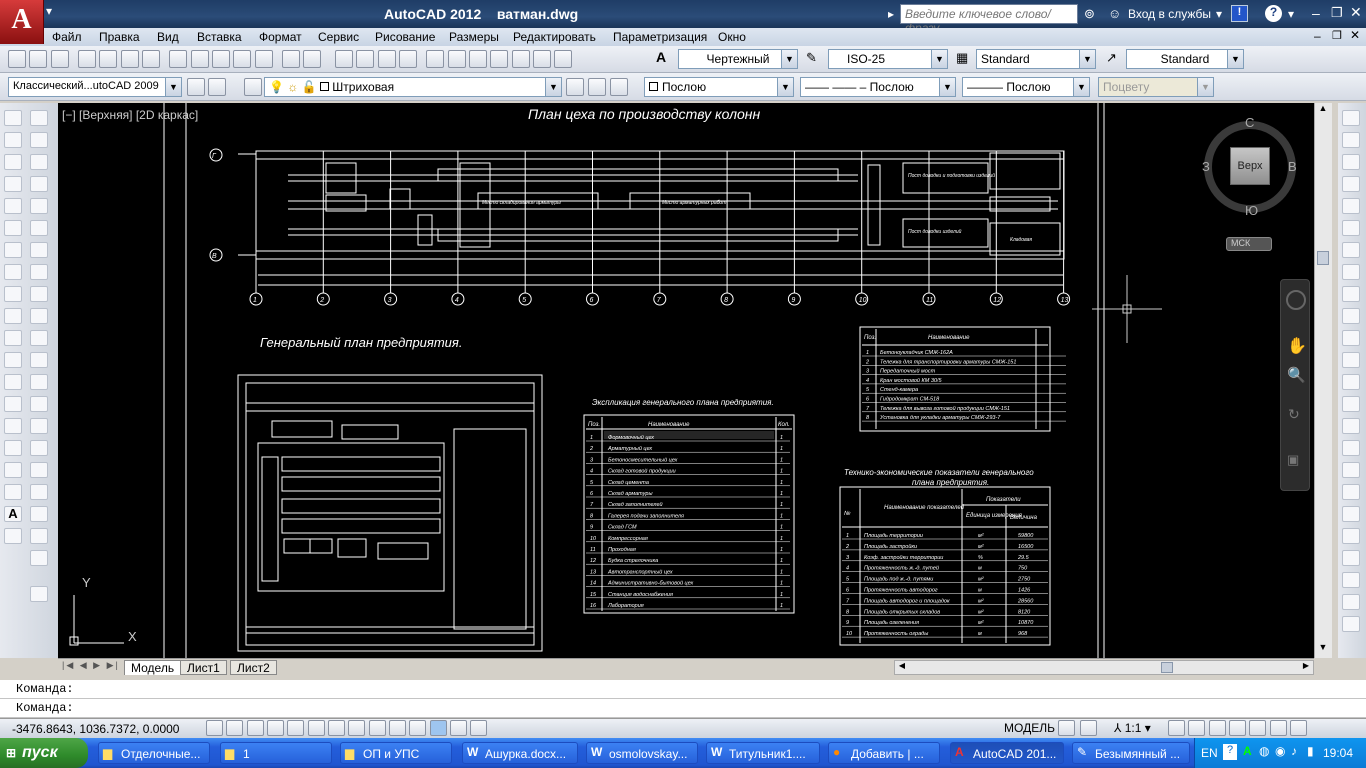 Image resolution: width=1366 pixels, height=768 pixels. What do you see at coordinates (1351, 316) in the screenshot?
I see `baseline-dim-icon` at bounding box center [1351, 316].